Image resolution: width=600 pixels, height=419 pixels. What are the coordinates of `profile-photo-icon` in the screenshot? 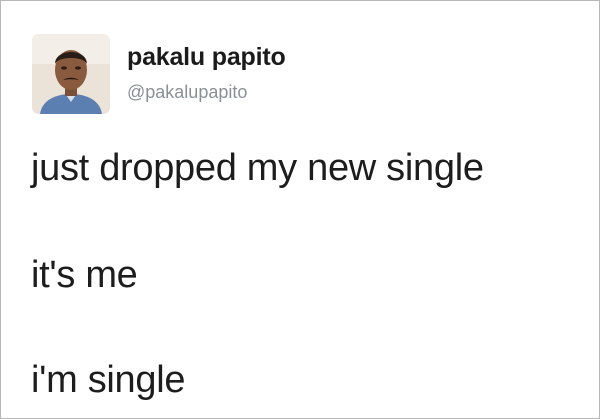 It's located at (71, 74).